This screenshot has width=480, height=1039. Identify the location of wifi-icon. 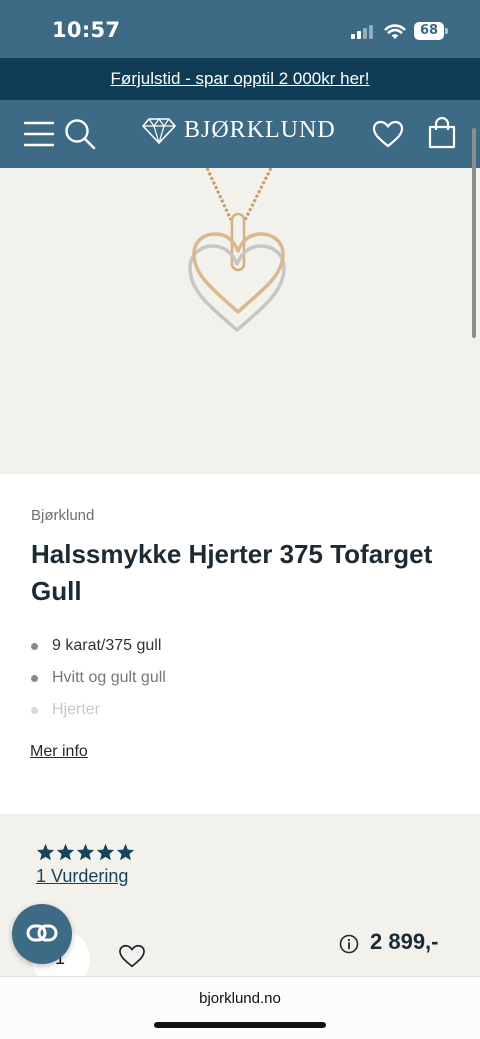
(395, 31).